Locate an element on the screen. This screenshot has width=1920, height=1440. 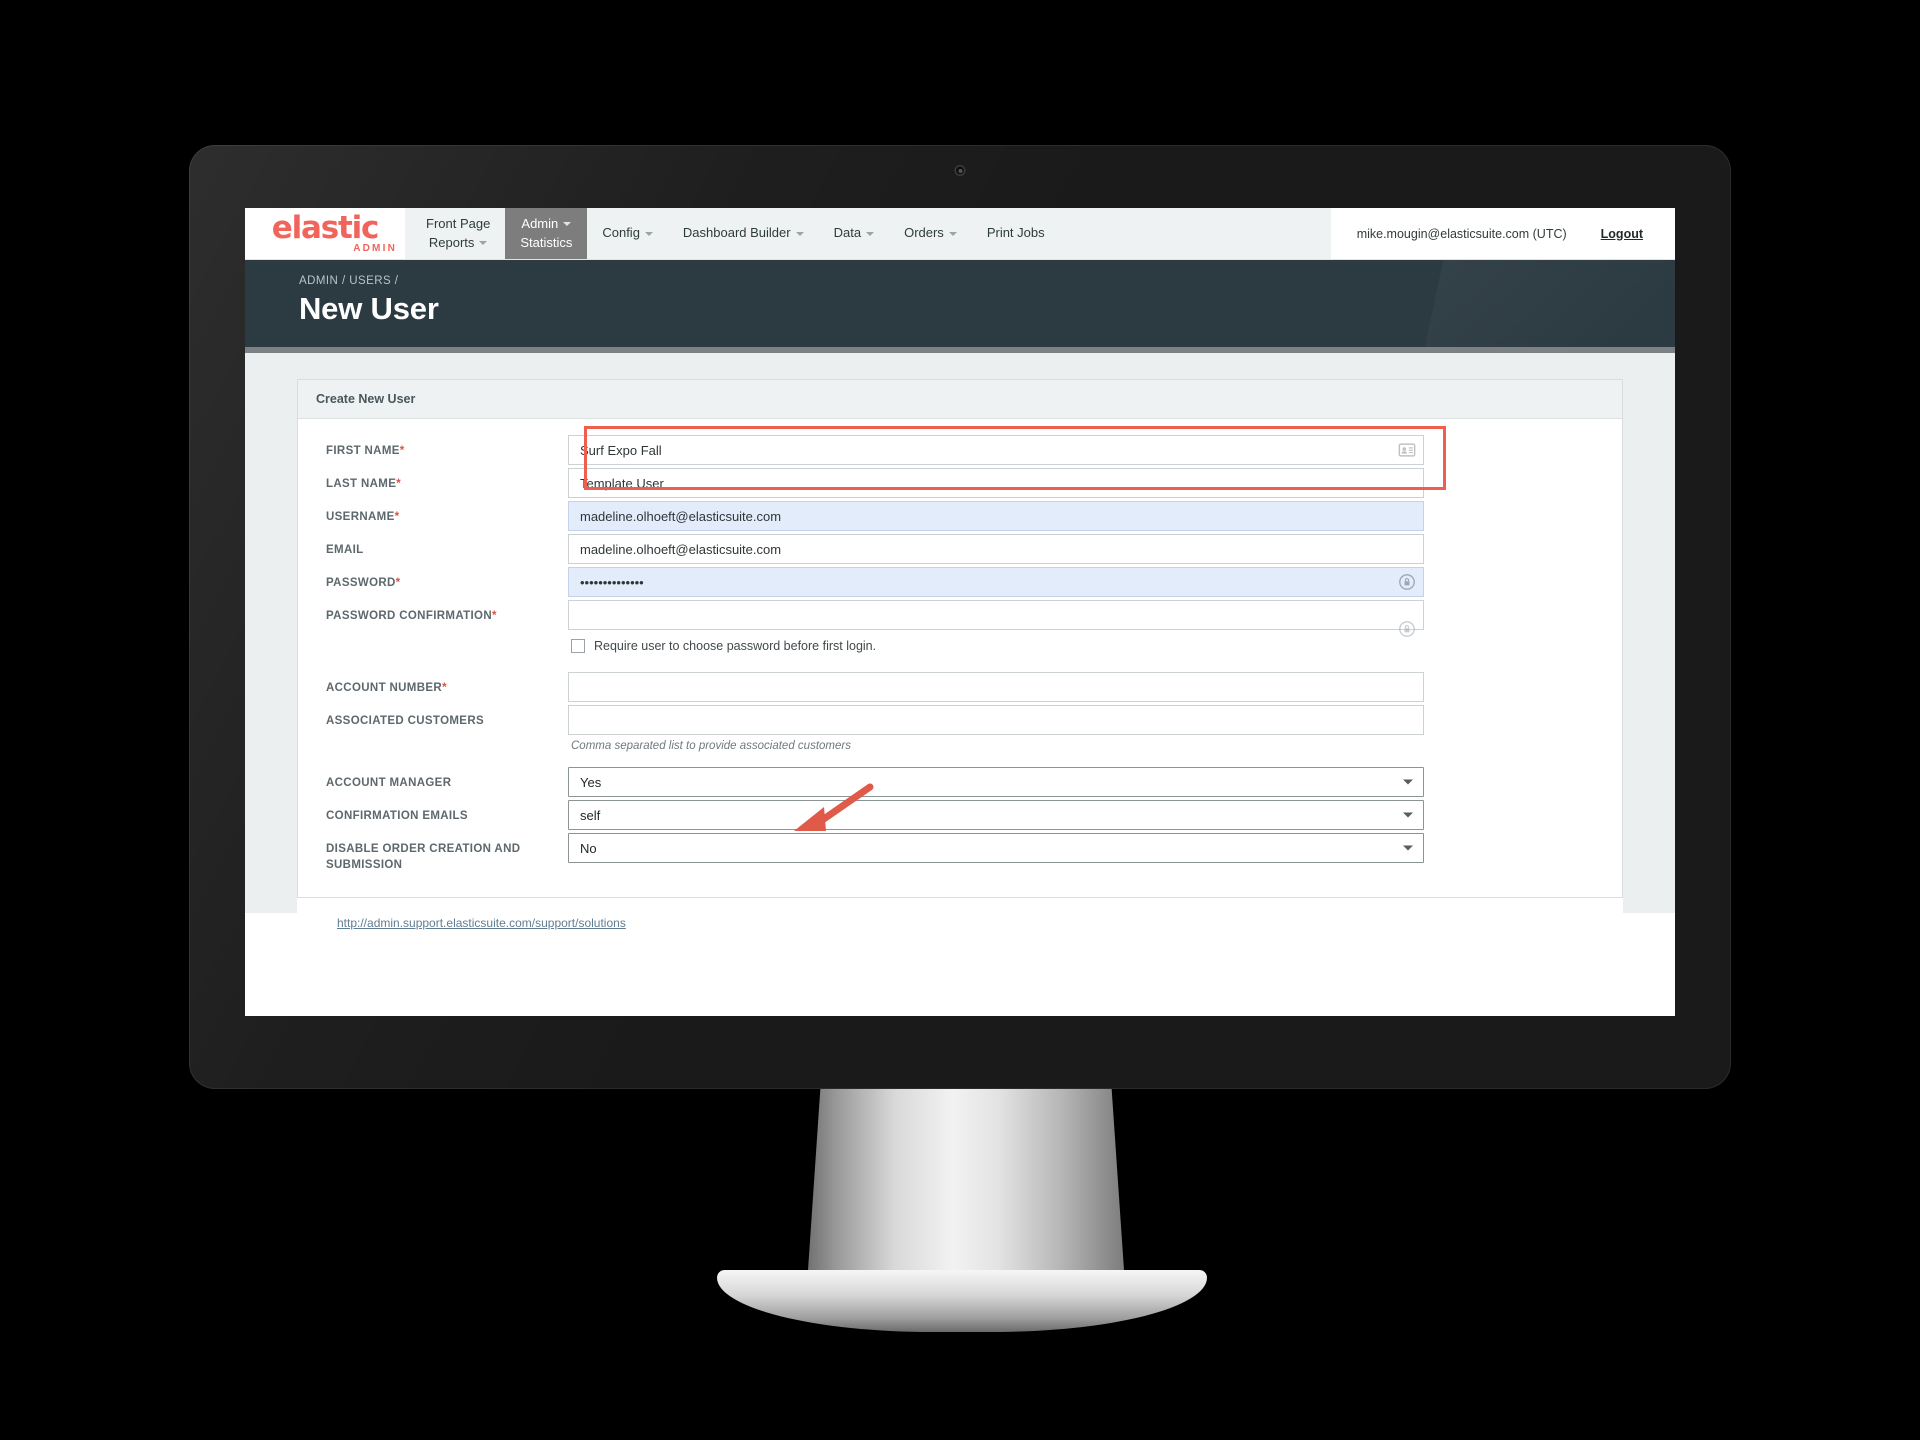
account-number-input is located at coordinates (996, 687).